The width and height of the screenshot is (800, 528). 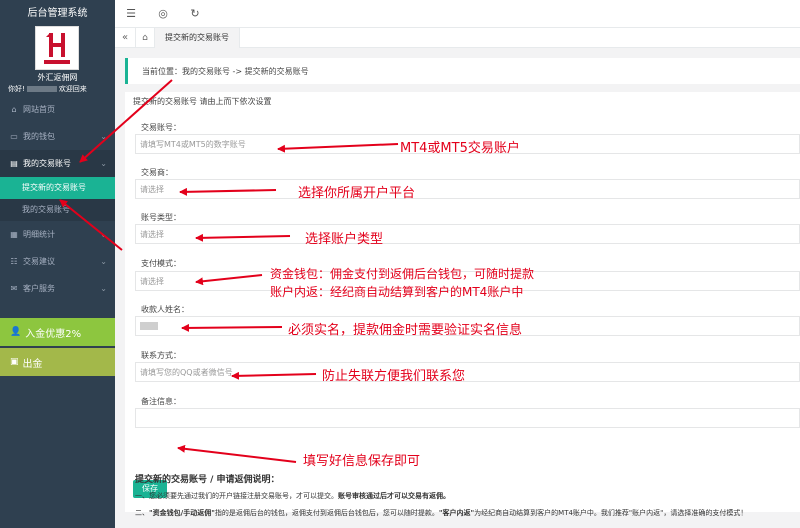 What do you see at coordinates (14, 288) in the screenshot?
I see `service-icon: ✉` at bounding box center [14, 288].